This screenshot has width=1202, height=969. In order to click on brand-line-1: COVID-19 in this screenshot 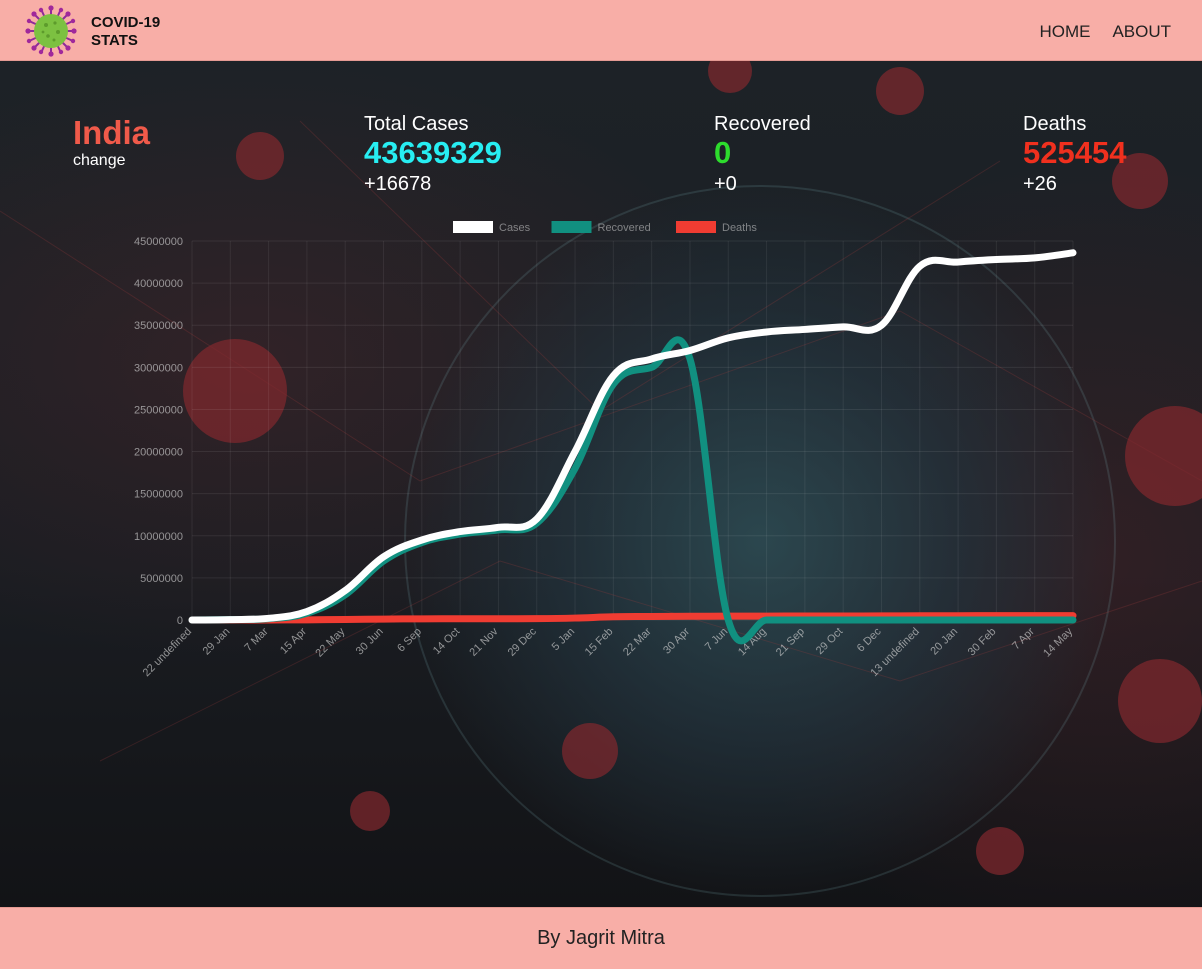, I will do `click(126, 22)`.